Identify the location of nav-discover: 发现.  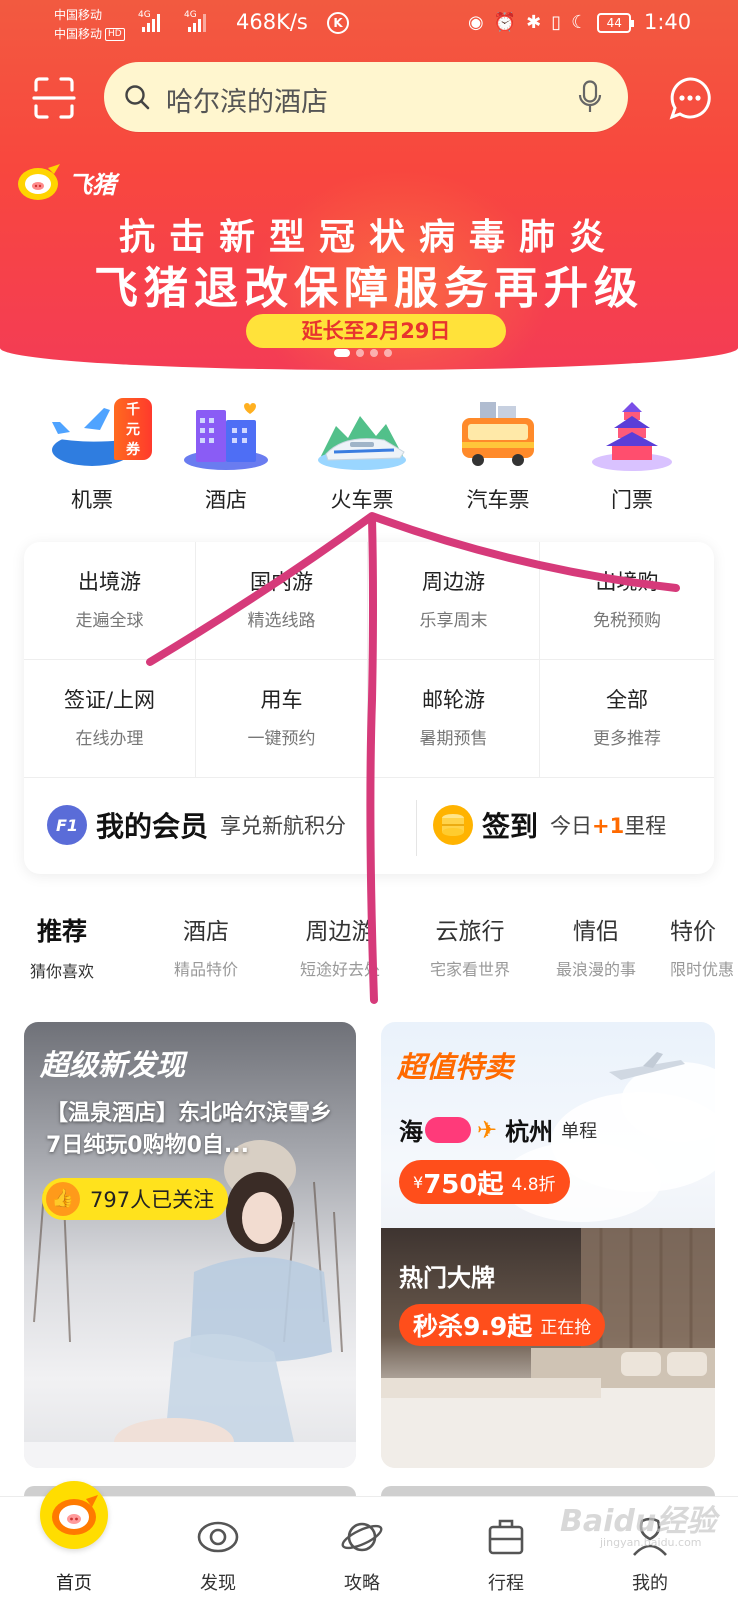
(218, 1546).